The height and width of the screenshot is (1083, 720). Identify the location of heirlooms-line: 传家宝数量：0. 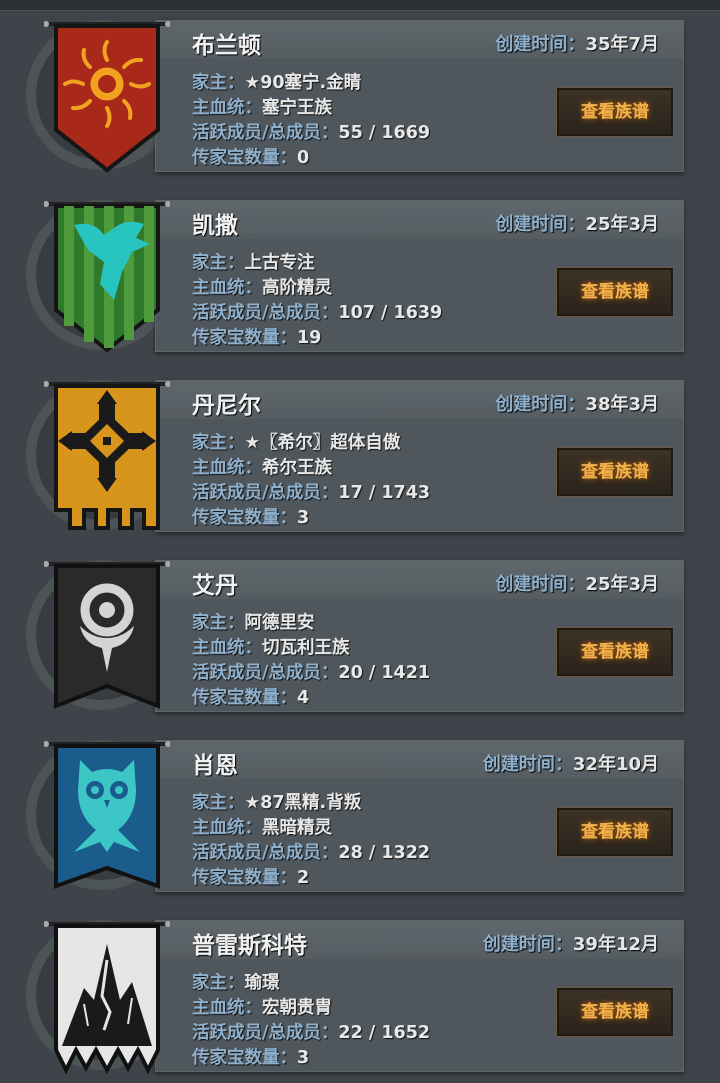
(250, 156).